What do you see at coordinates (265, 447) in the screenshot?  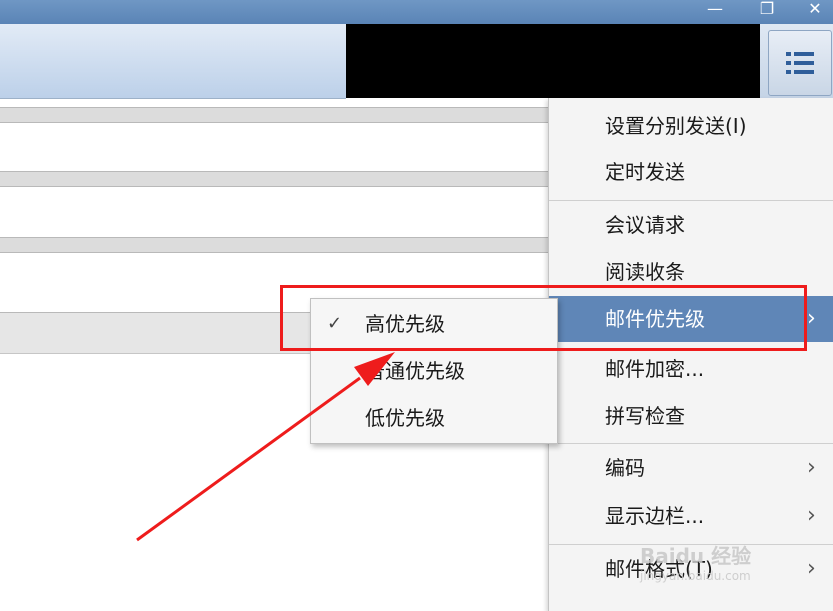 I see `annotation-arrow` at bounding box center [265, 447].